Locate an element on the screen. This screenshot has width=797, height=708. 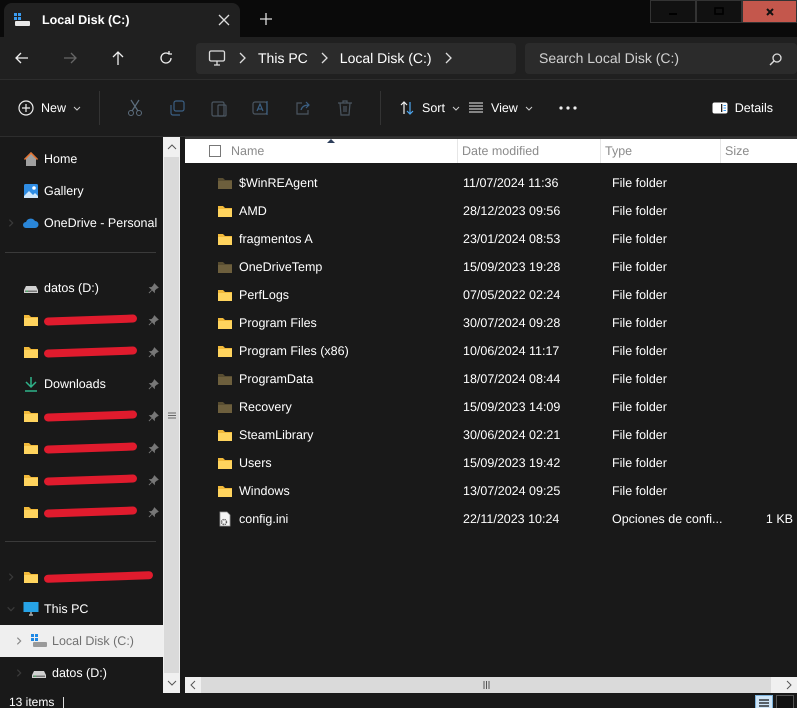
address-bar: This PC Local Disk (C:) is located at coordinates (356, 58).